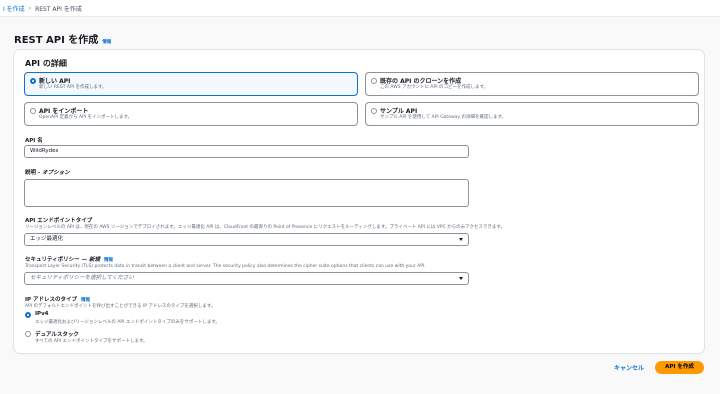 The height and width of the screenshot is (394, 720). What do you see at coordinates (30, 8) in the screenshot?
I see `chevron-right-icon: ›` at bounding box center [30, 8].